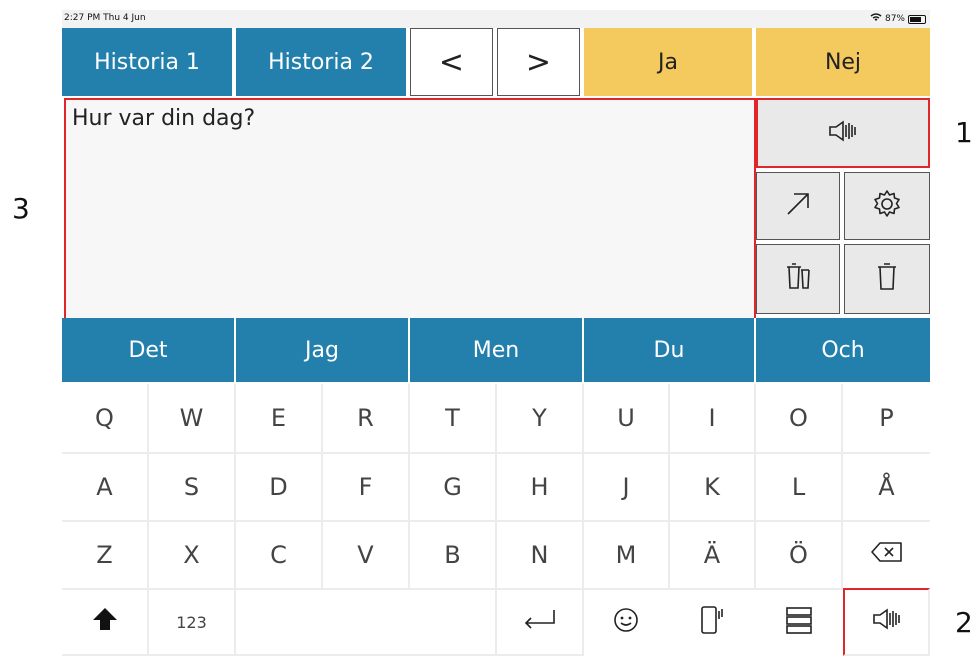 The height and width of the screenshot is (656, 980). Describe the element at coordinates (105, 488) in the screenshot. I see `key: A` at that location.